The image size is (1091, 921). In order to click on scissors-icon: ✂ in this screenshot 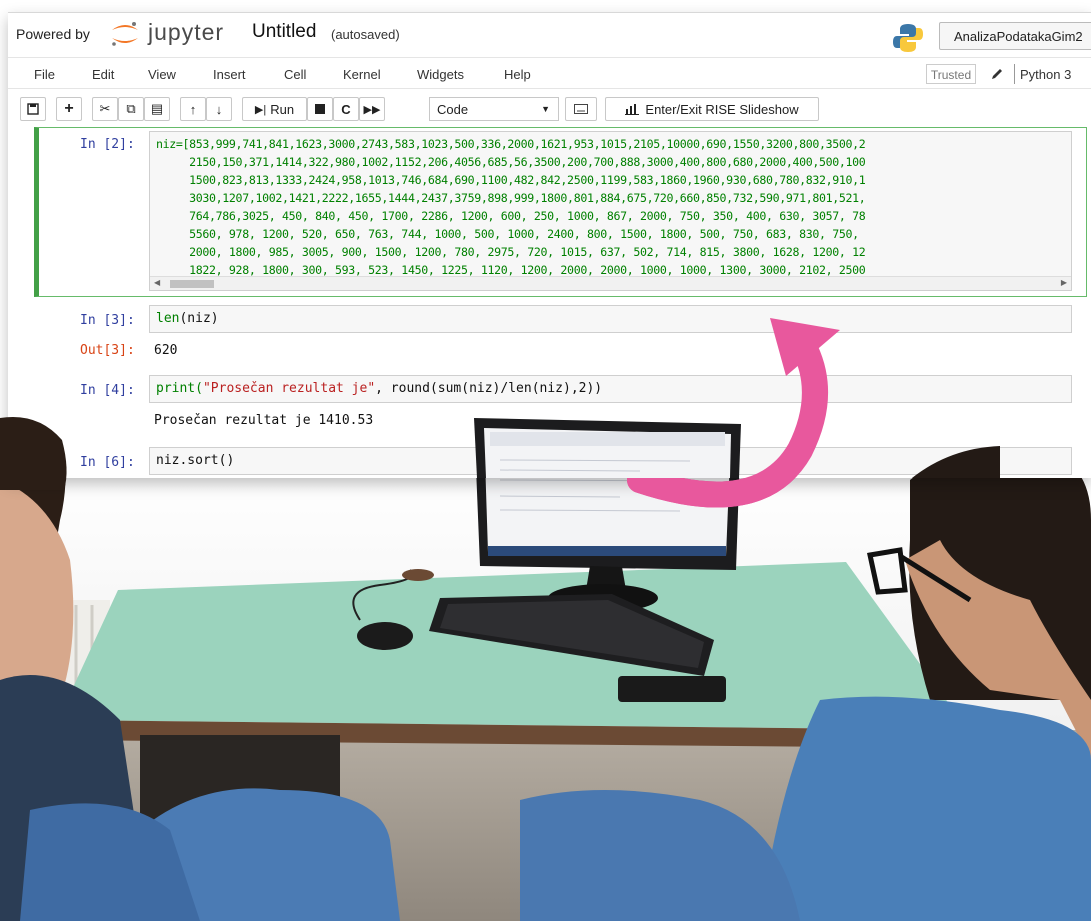, I will do `click(105, 108)`.